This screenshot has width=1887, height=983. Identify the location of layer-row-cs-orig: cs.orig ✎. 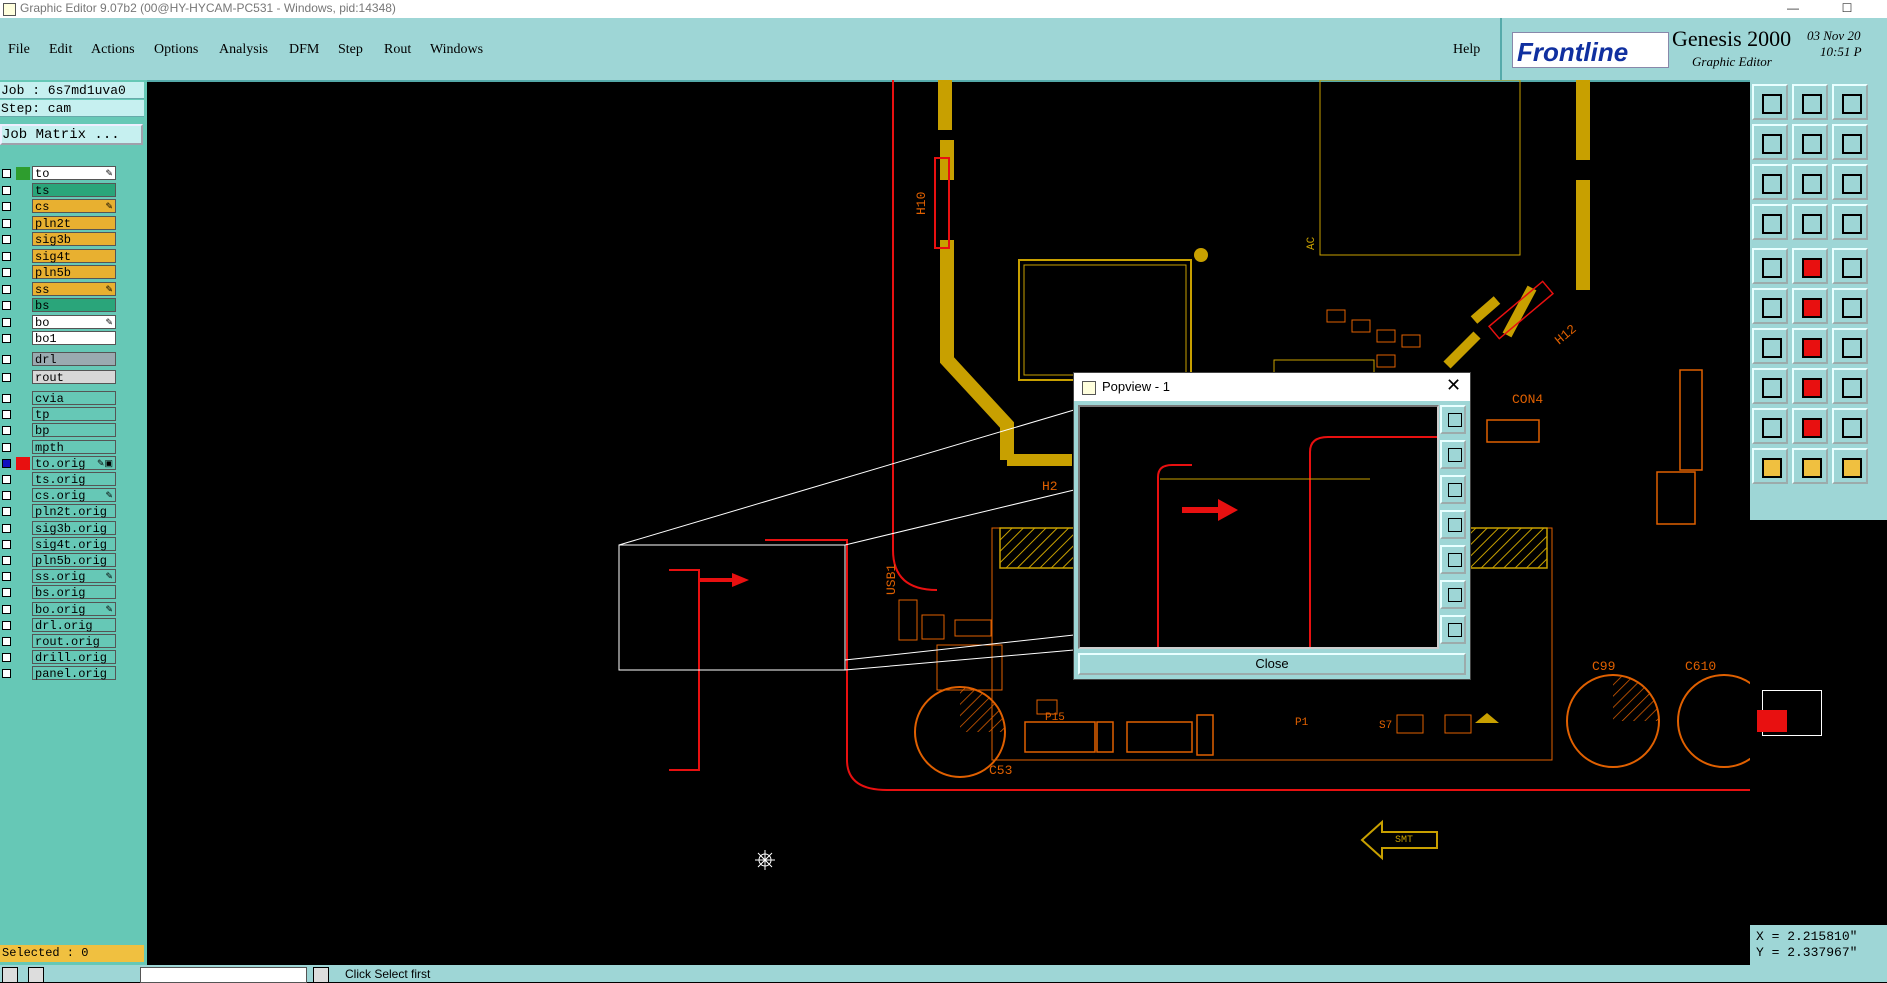
(73, 495).